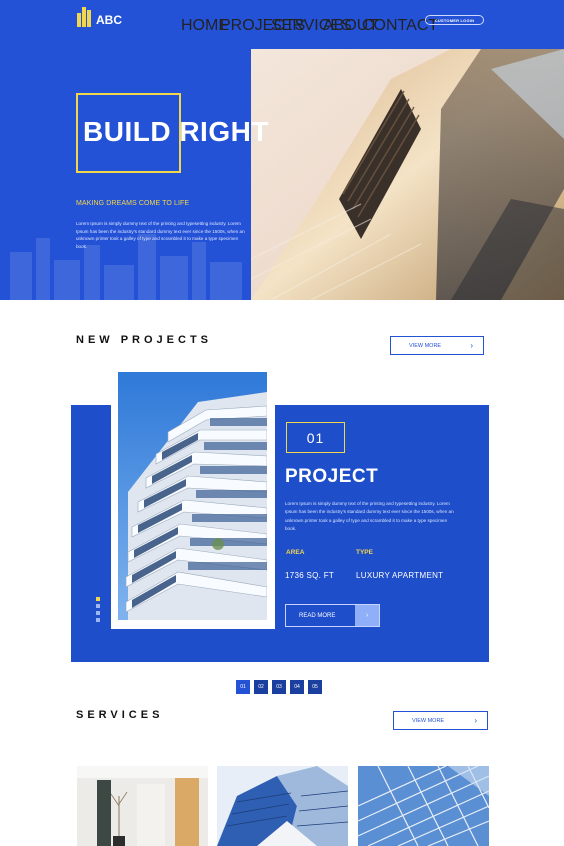 The width and height of the screenshot is (564, 846). I want to click on services-view-more-button: VIEW MORE ›, so click(440, 720).